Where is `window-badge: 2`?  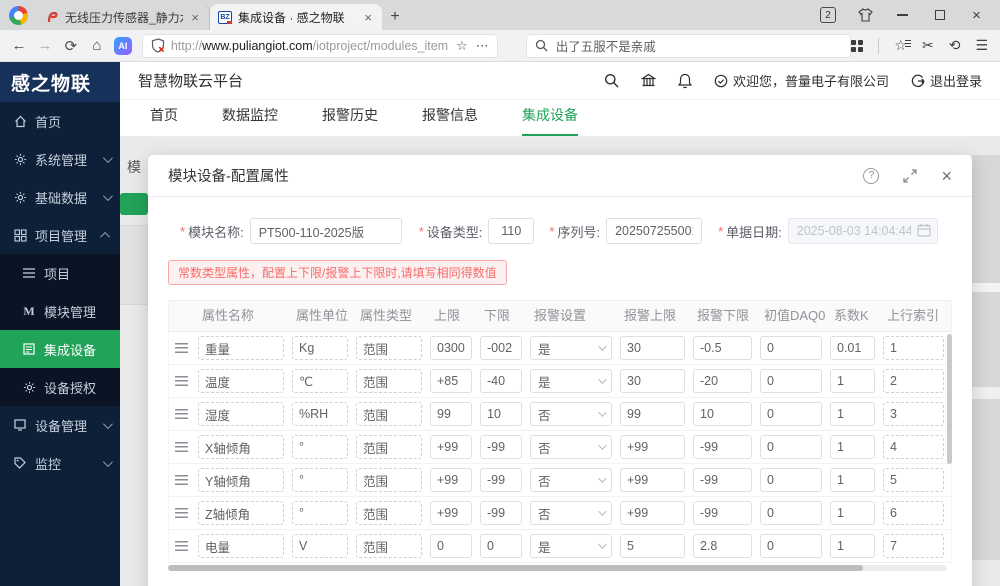
window-badge: 2 is located at coordinates (828, 15).